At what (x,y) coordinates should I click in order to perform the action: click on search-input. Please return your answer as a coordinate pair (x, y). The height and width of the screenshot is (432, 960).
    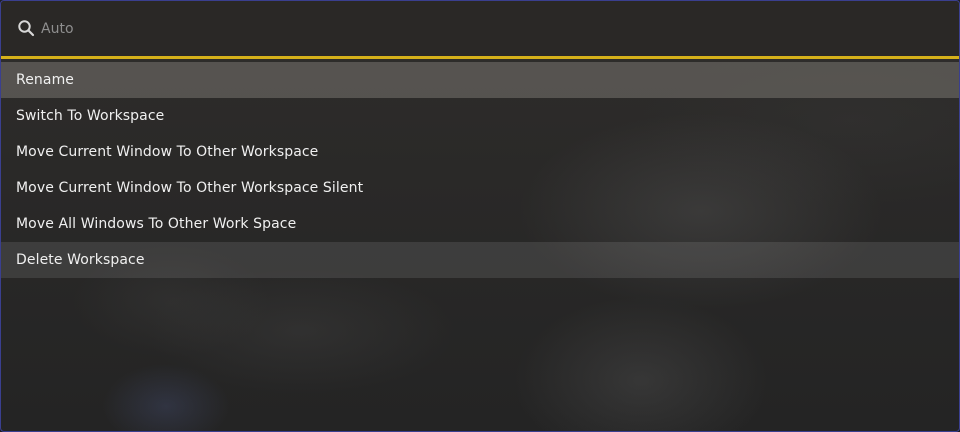
    Looking at the image, I should click on (481, 28).